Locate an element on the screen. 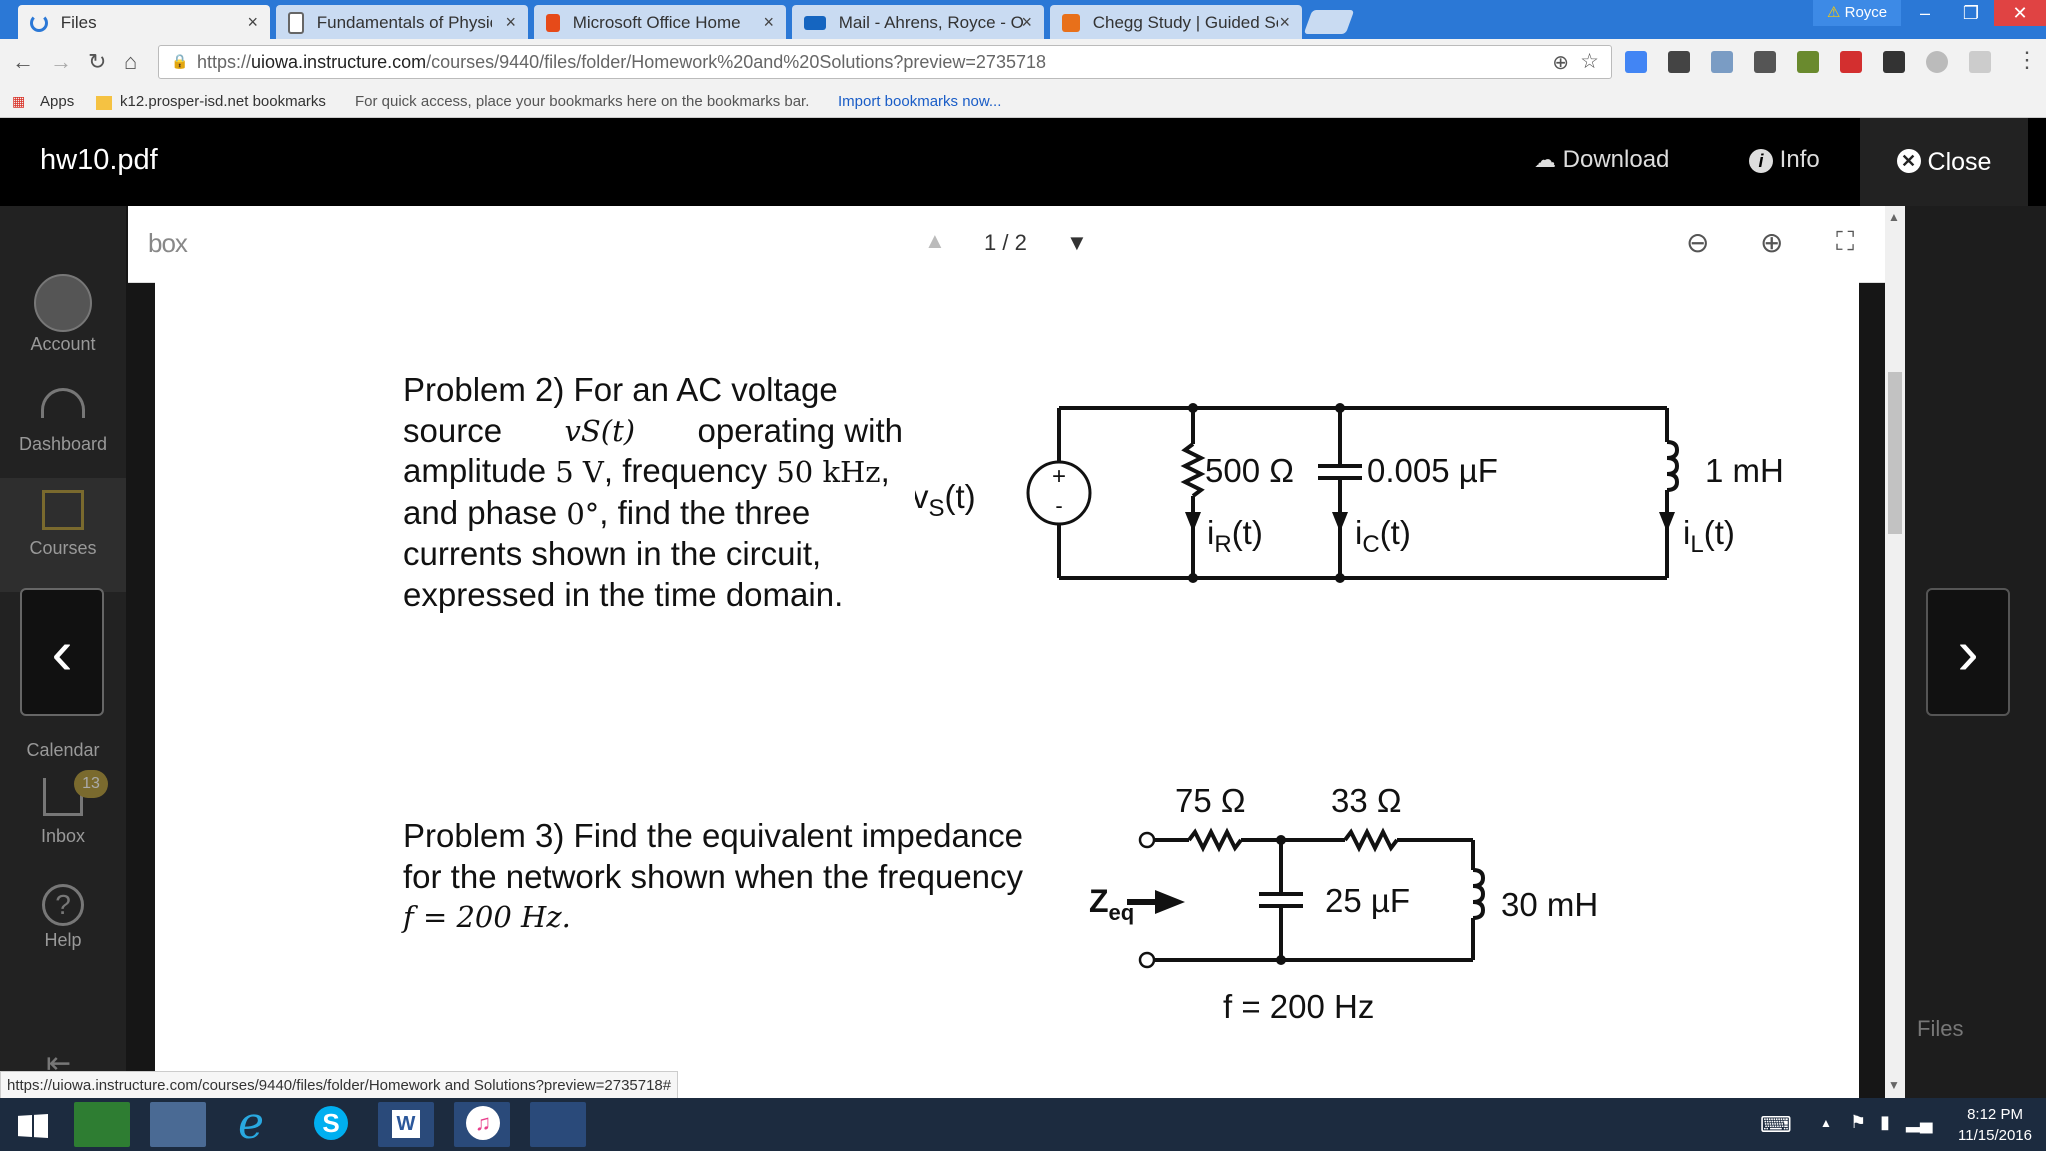 Image resolution: width=2046 pixels, height=1151 pixels. battery-icon: ▮ is located at coordinates (1885, 1122).